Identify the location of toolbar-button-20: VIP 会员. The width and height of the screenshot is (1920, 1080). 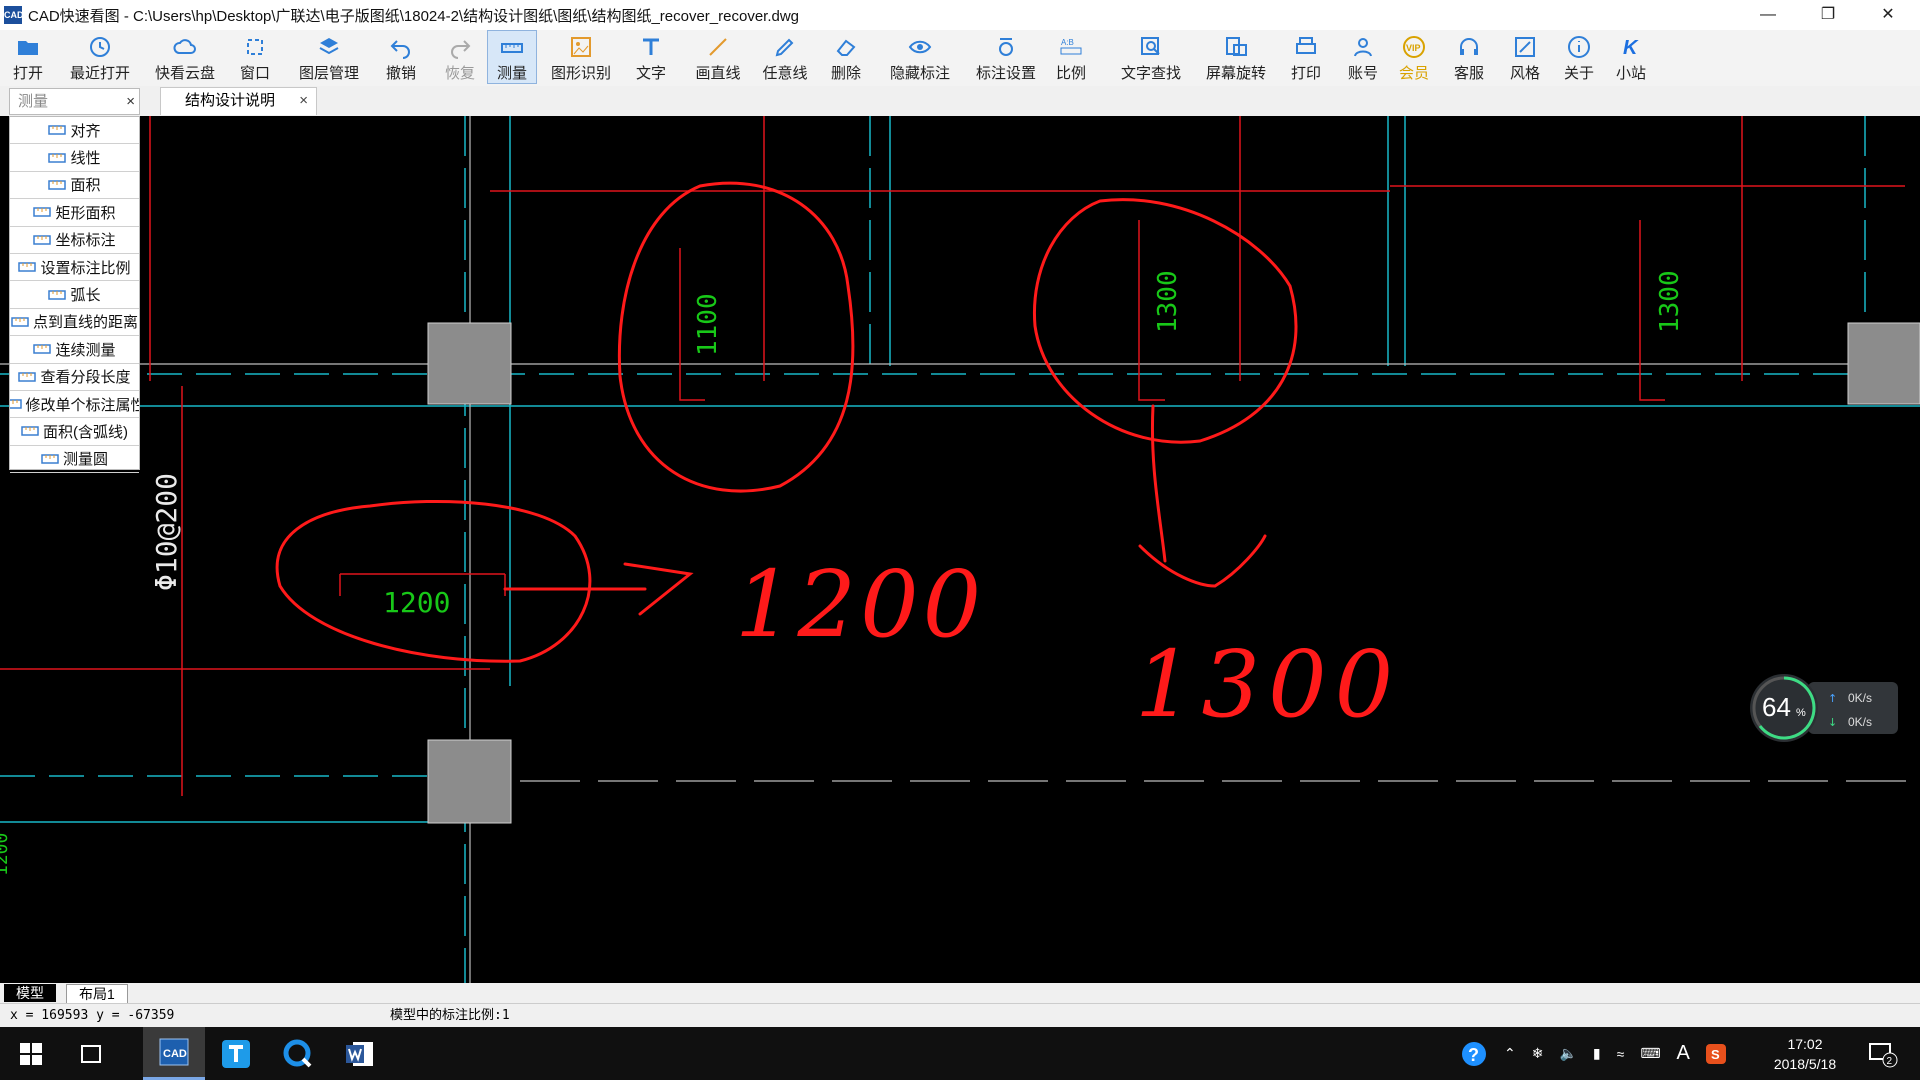
(1414, 57).